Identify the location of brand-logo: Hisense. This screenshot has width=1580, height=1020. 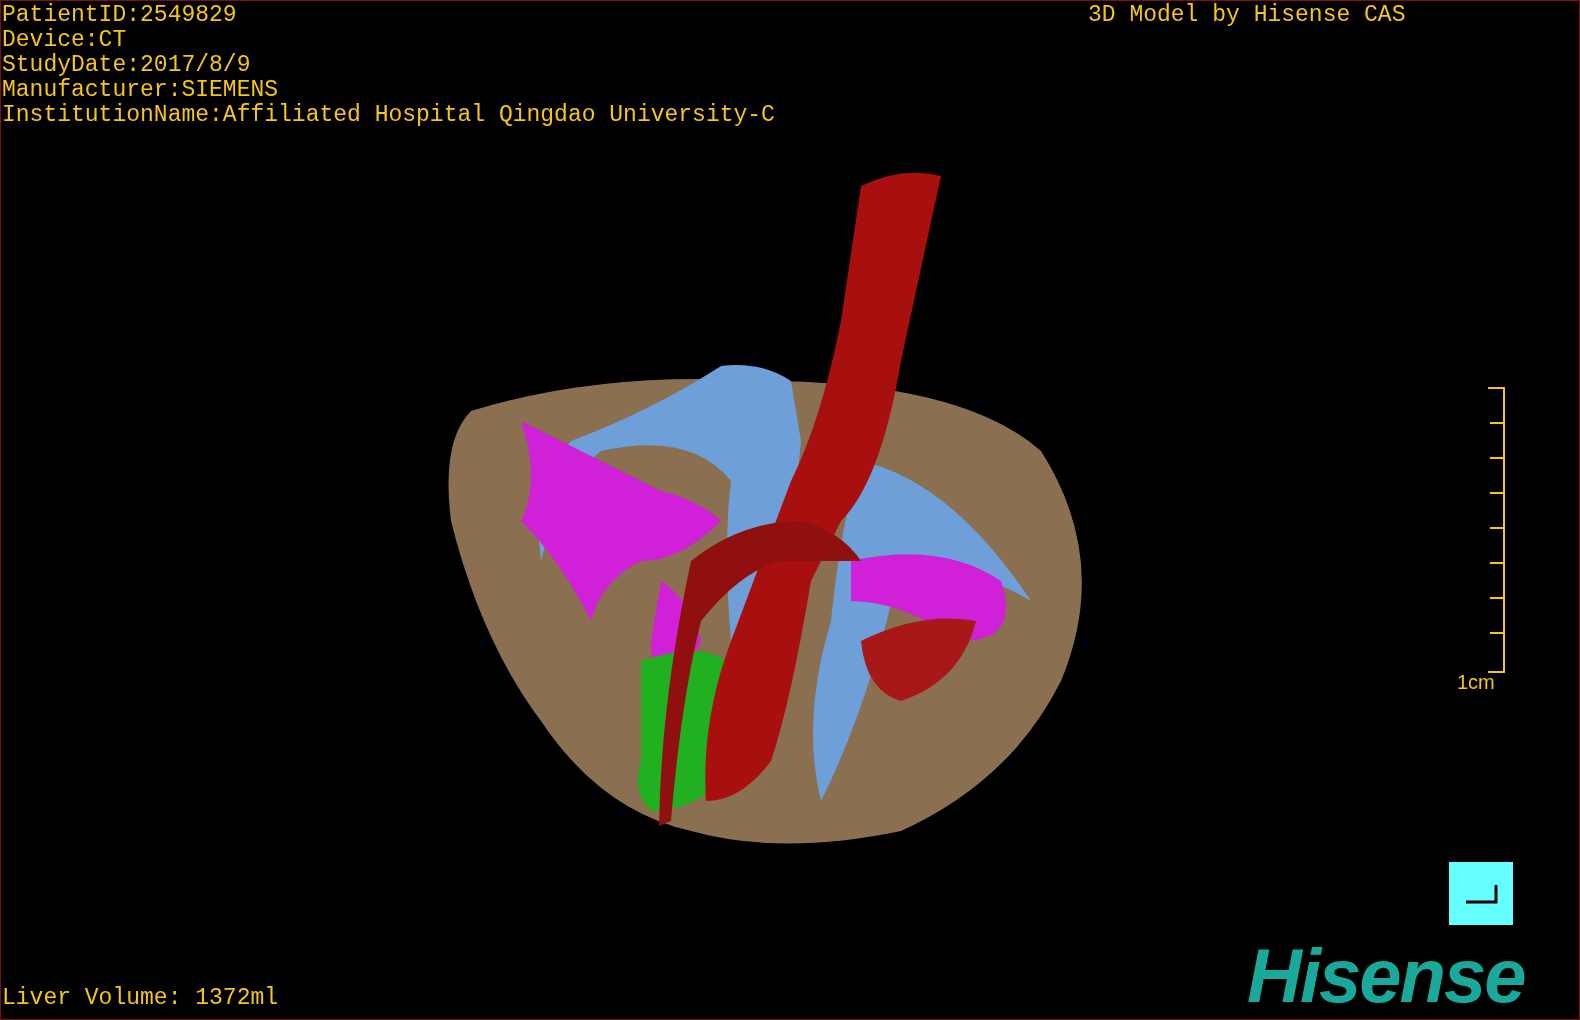
(1386, 976).